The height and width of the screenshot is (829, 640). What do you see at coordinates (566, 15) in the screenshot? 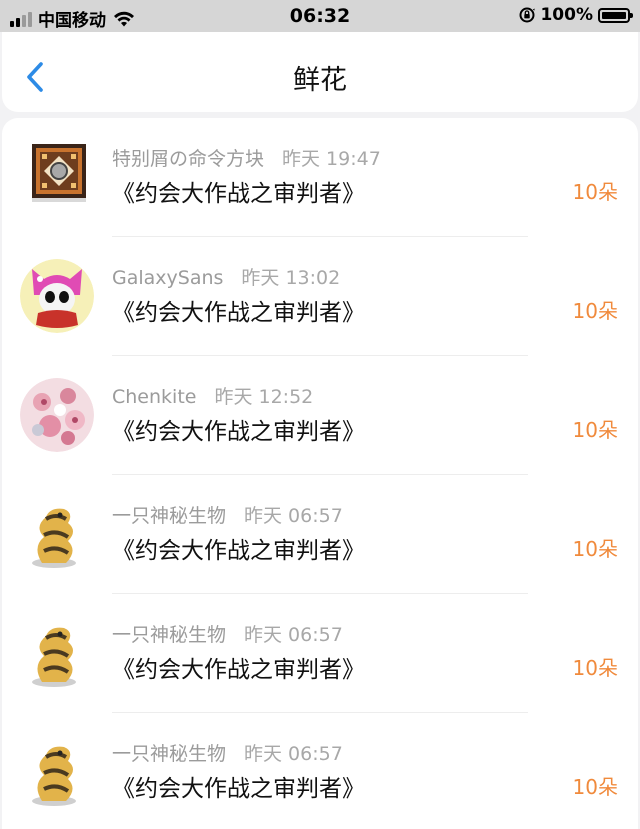
I see `battery-percent: 100%` at bounding box center [566, 15].